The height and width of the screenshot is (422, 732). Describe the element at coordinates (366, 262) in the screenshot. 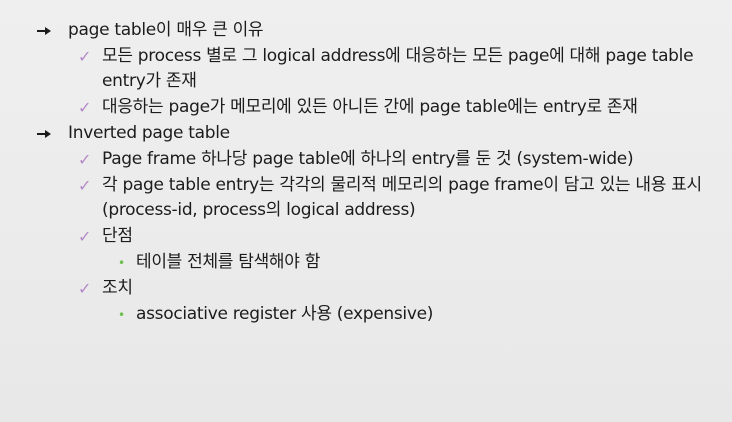

I see `sub-sub-bullet-item: • 테이블 전체를 탐색해야 함` at that location.